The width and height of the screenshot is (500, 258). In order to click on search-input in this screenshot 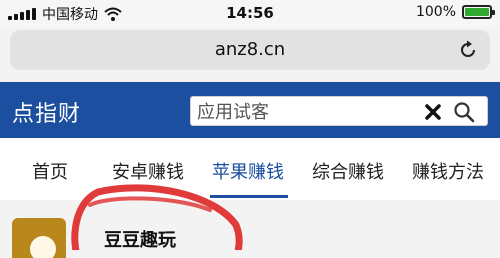, I will do `click(307, 112)`.